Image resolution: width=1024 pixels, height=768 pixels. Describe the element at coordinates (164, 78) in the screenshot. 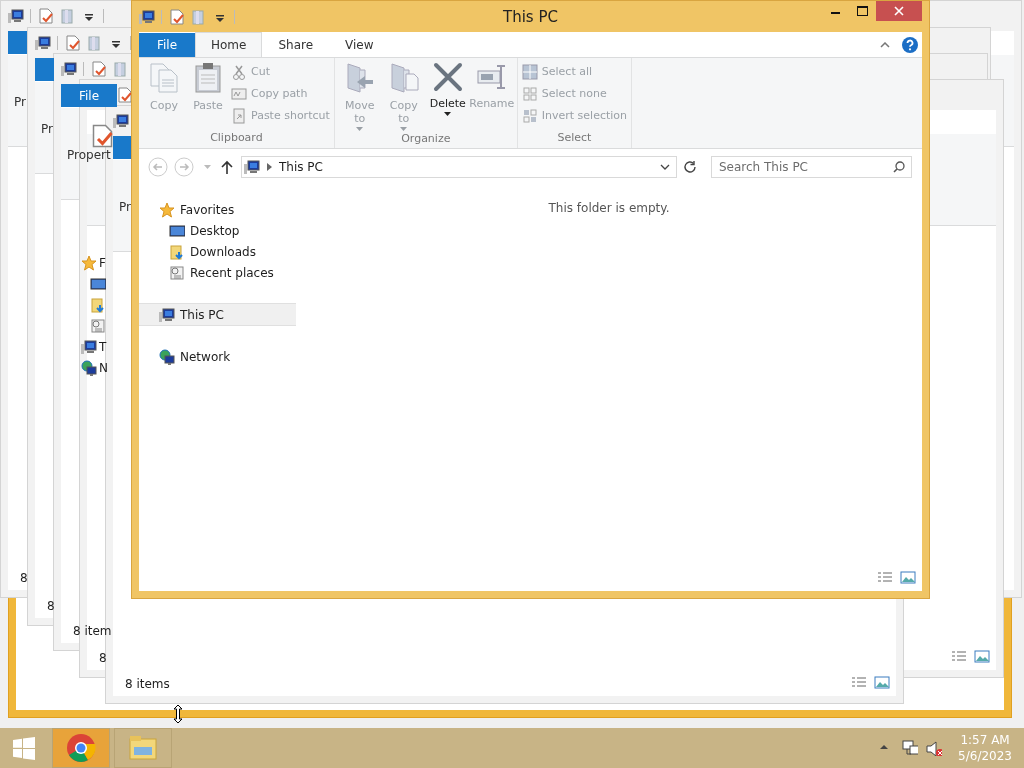

I see `copy-icon` at that location.